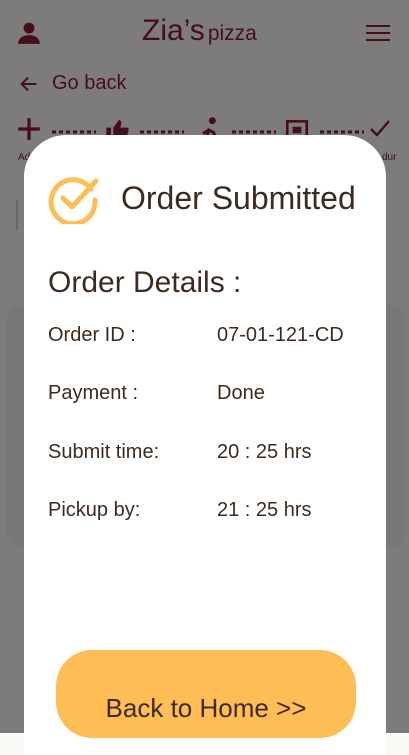  What do you see at coordinates (208, 337) in the screenshot?
I see `detail-row-order-id: Order ID : 07-01-121-CD` at bounding box center [208, 337].